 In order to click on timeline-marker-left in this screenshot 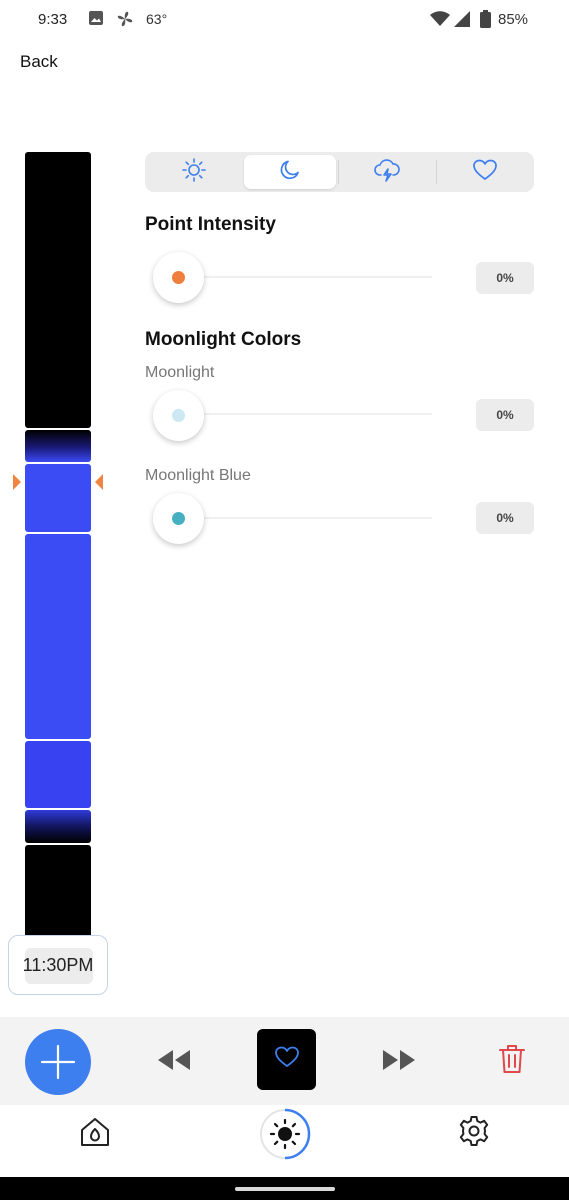, I will do `click(17, 482)`.